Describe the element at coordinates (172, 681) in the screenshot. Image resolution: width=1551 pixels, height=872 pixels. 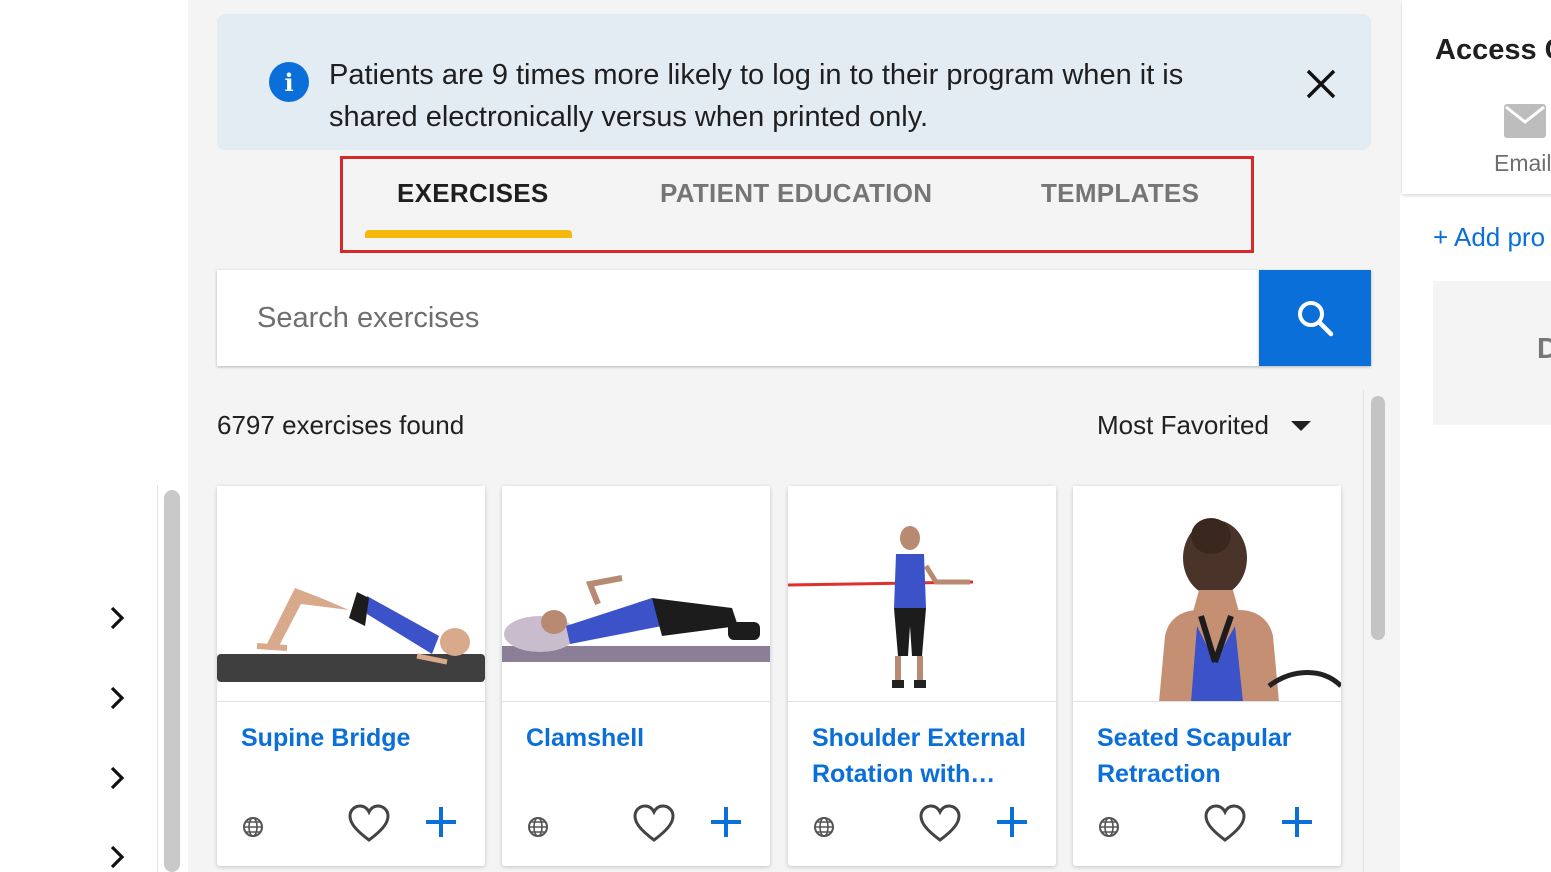
I see `left-scrollbar-thumb` at that location.